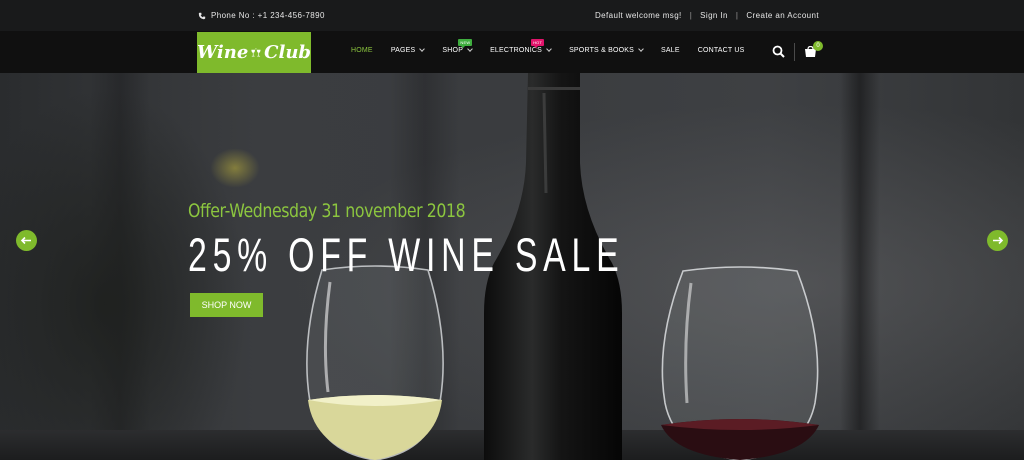  I want to click on hot-badge: HOT, so click(538, 43).